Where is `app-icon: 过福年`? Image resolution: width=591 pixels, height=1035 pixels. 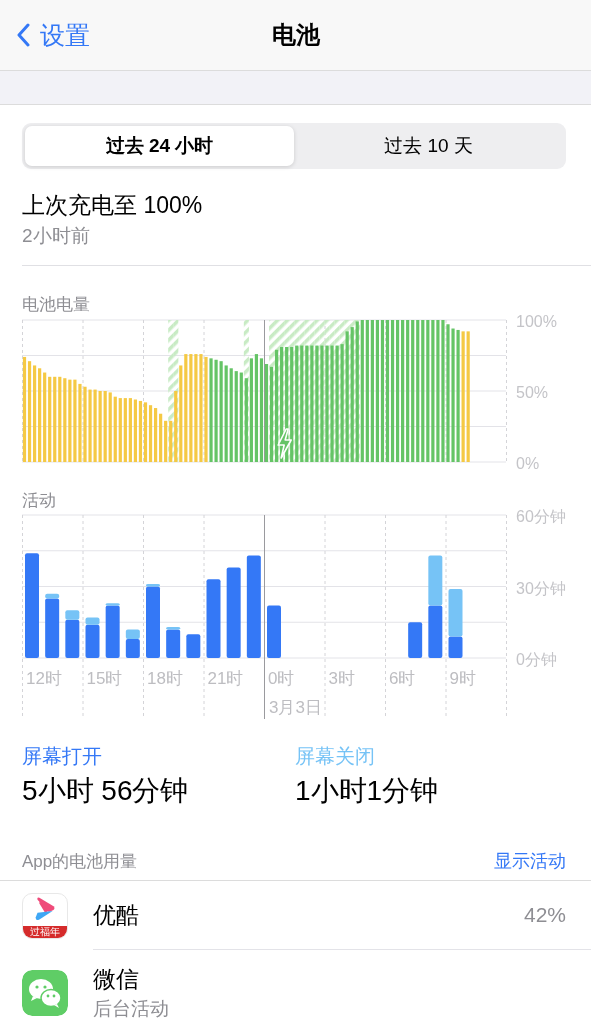
app-icon: 过福年 is located at coordinates (45, 915).